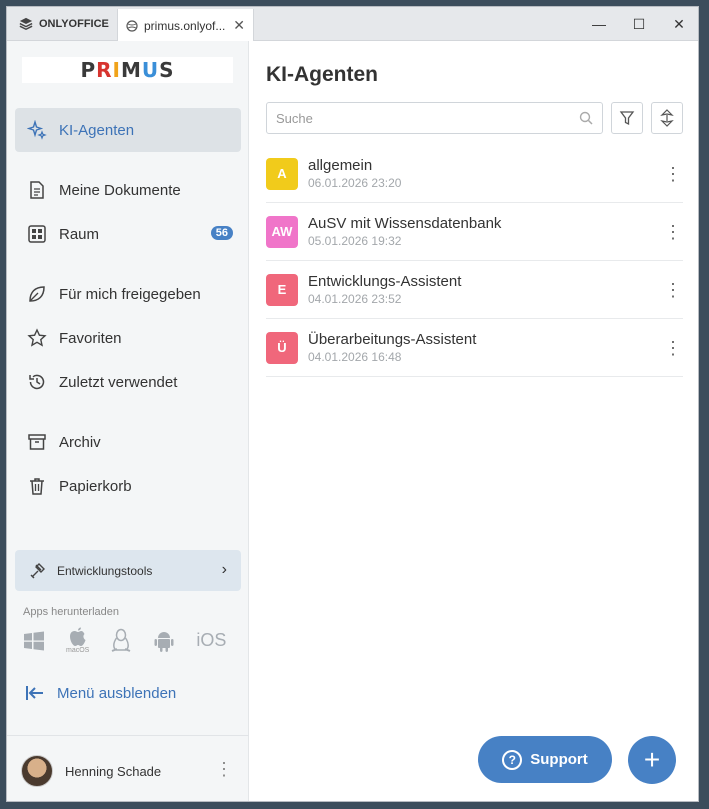  What do you see at coordinates (120, 190) in the screenshot?
I see `sidebar-item-label: Meine Dokumente` at bounding box center [120, 190].